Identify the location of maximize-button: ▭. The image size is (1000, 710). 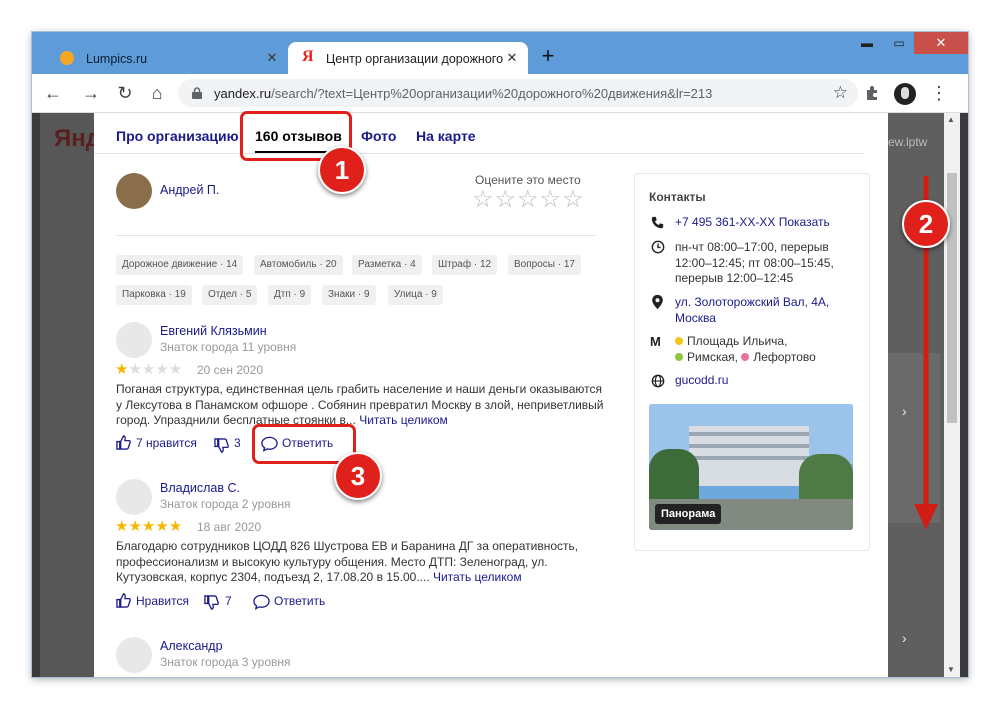
(899, 43).